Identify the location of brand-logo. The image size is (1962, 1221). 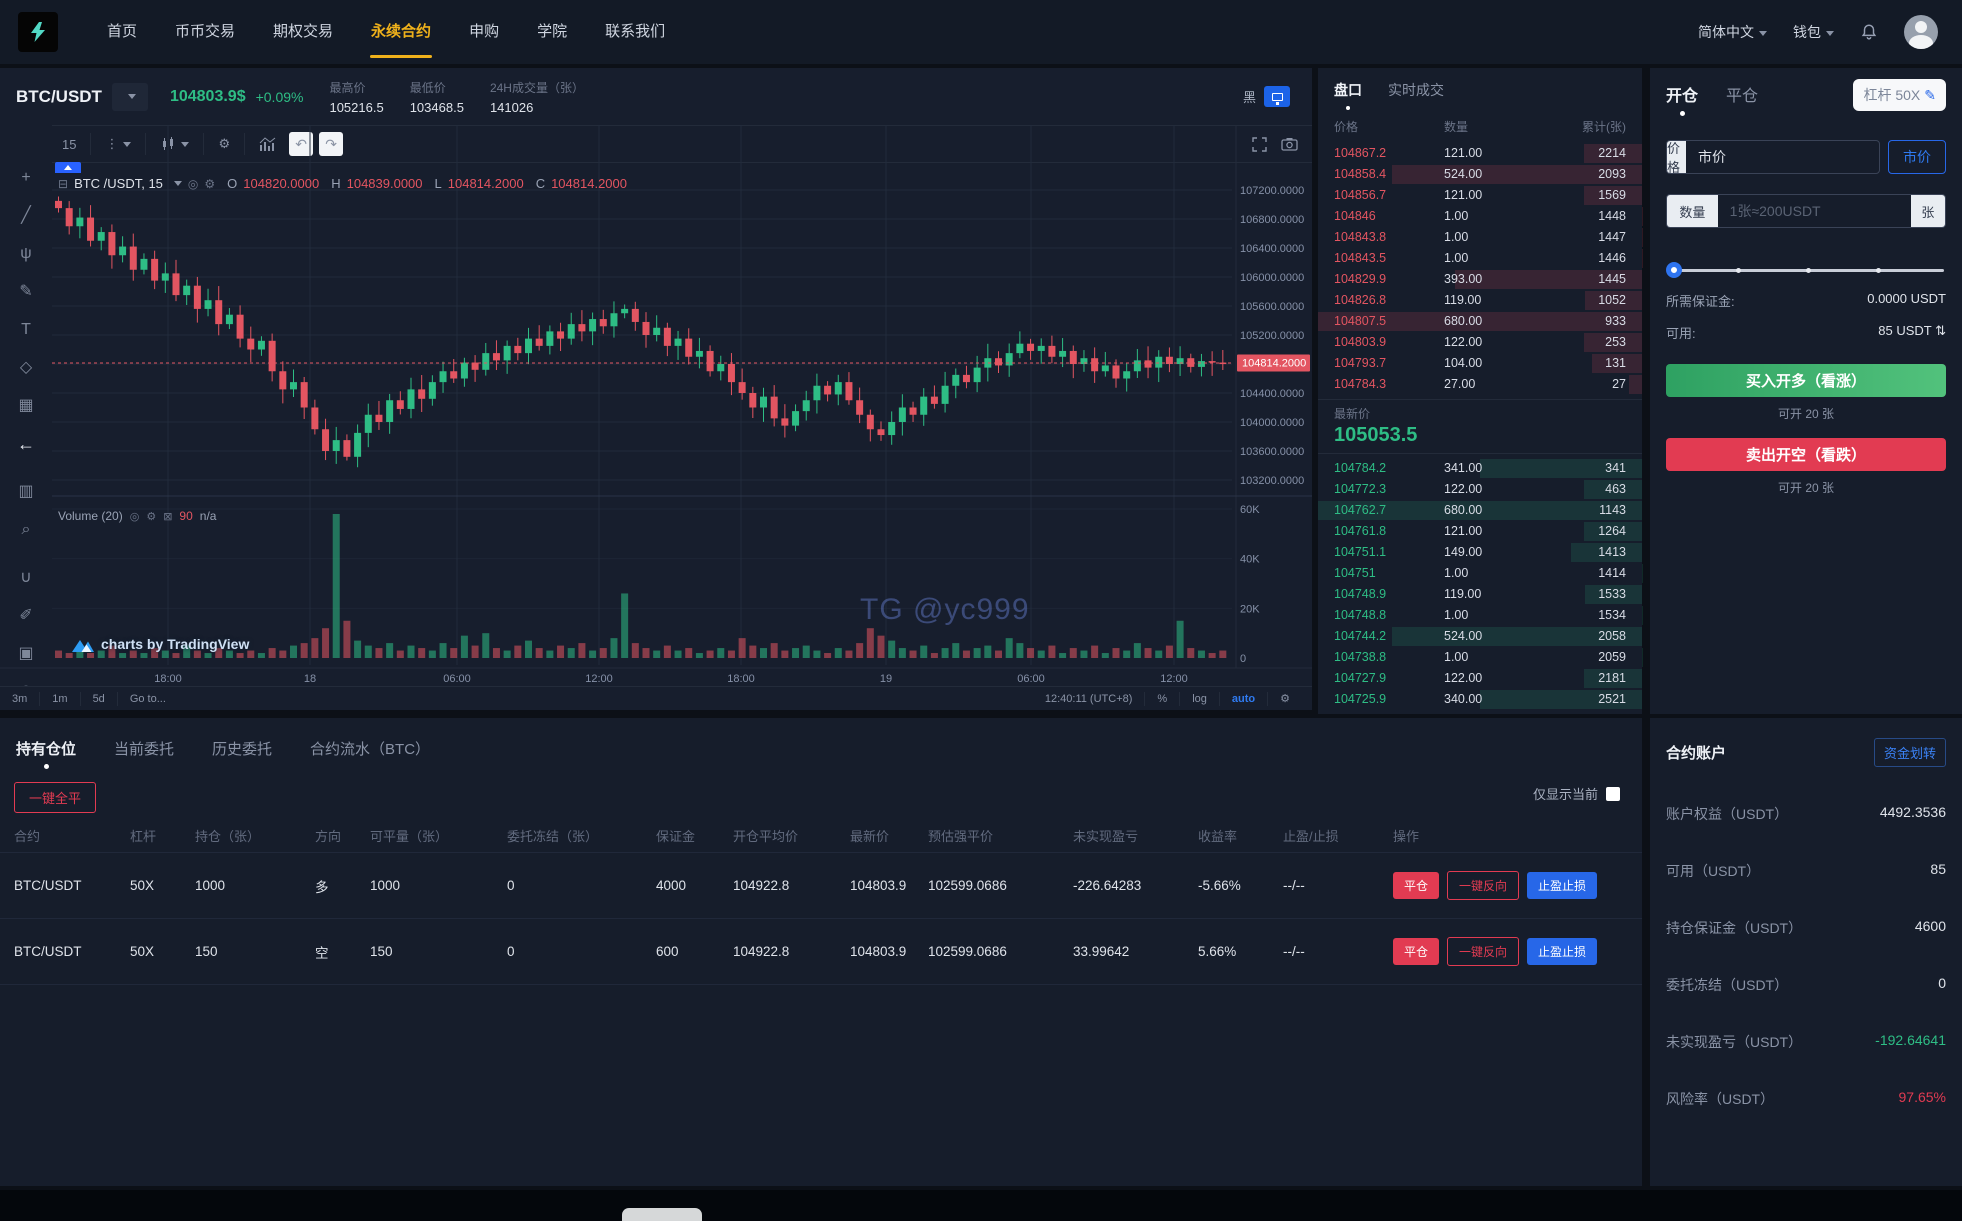
(38, 32).